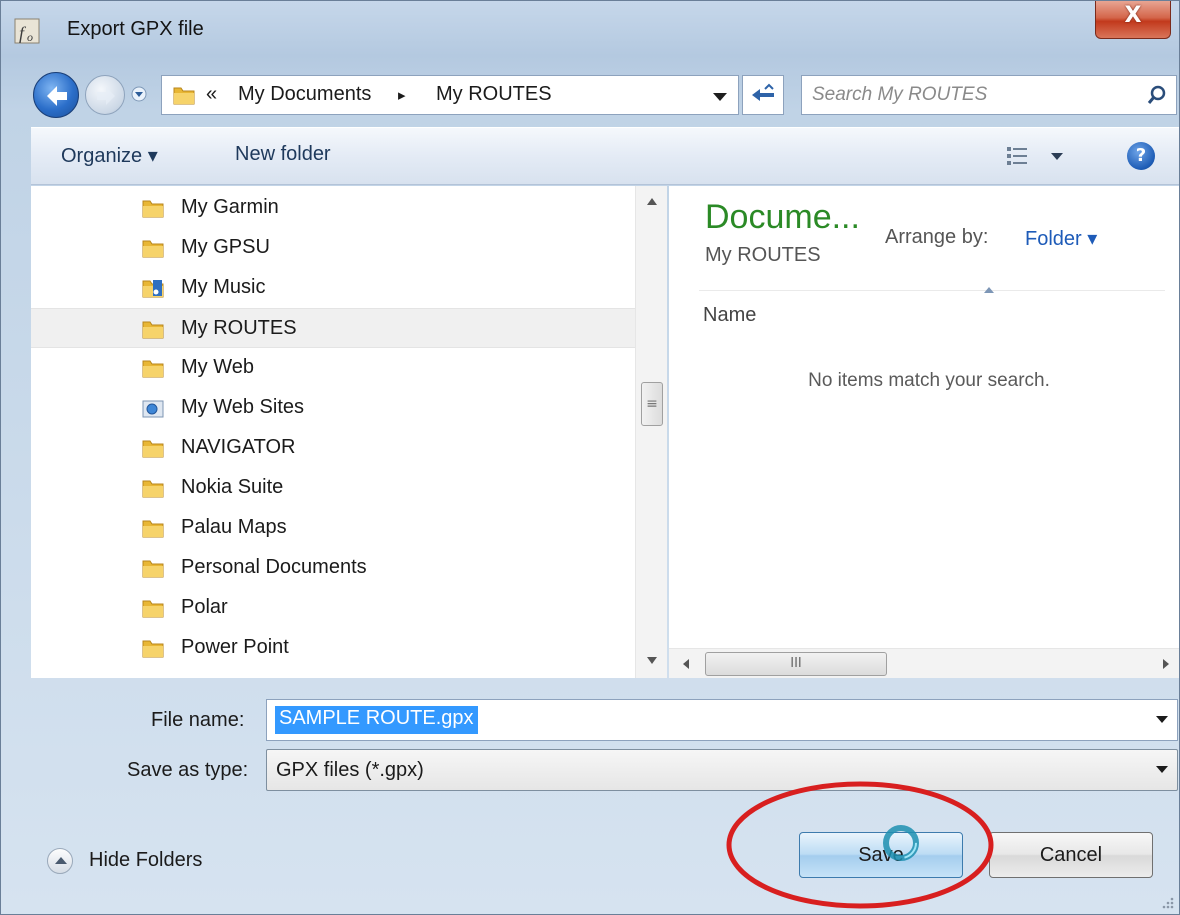  What do you see at coordinates (1071, 855) in the screenshot?
I see `cancel-button: Cancel` at bounding box center [1071, 855].